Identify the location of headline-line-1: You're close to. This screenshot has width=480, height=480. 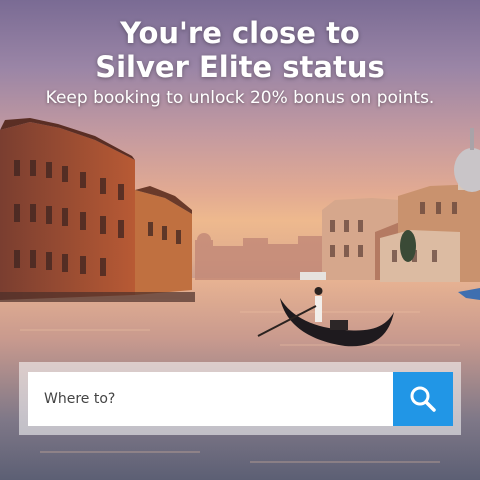
(240, 33).